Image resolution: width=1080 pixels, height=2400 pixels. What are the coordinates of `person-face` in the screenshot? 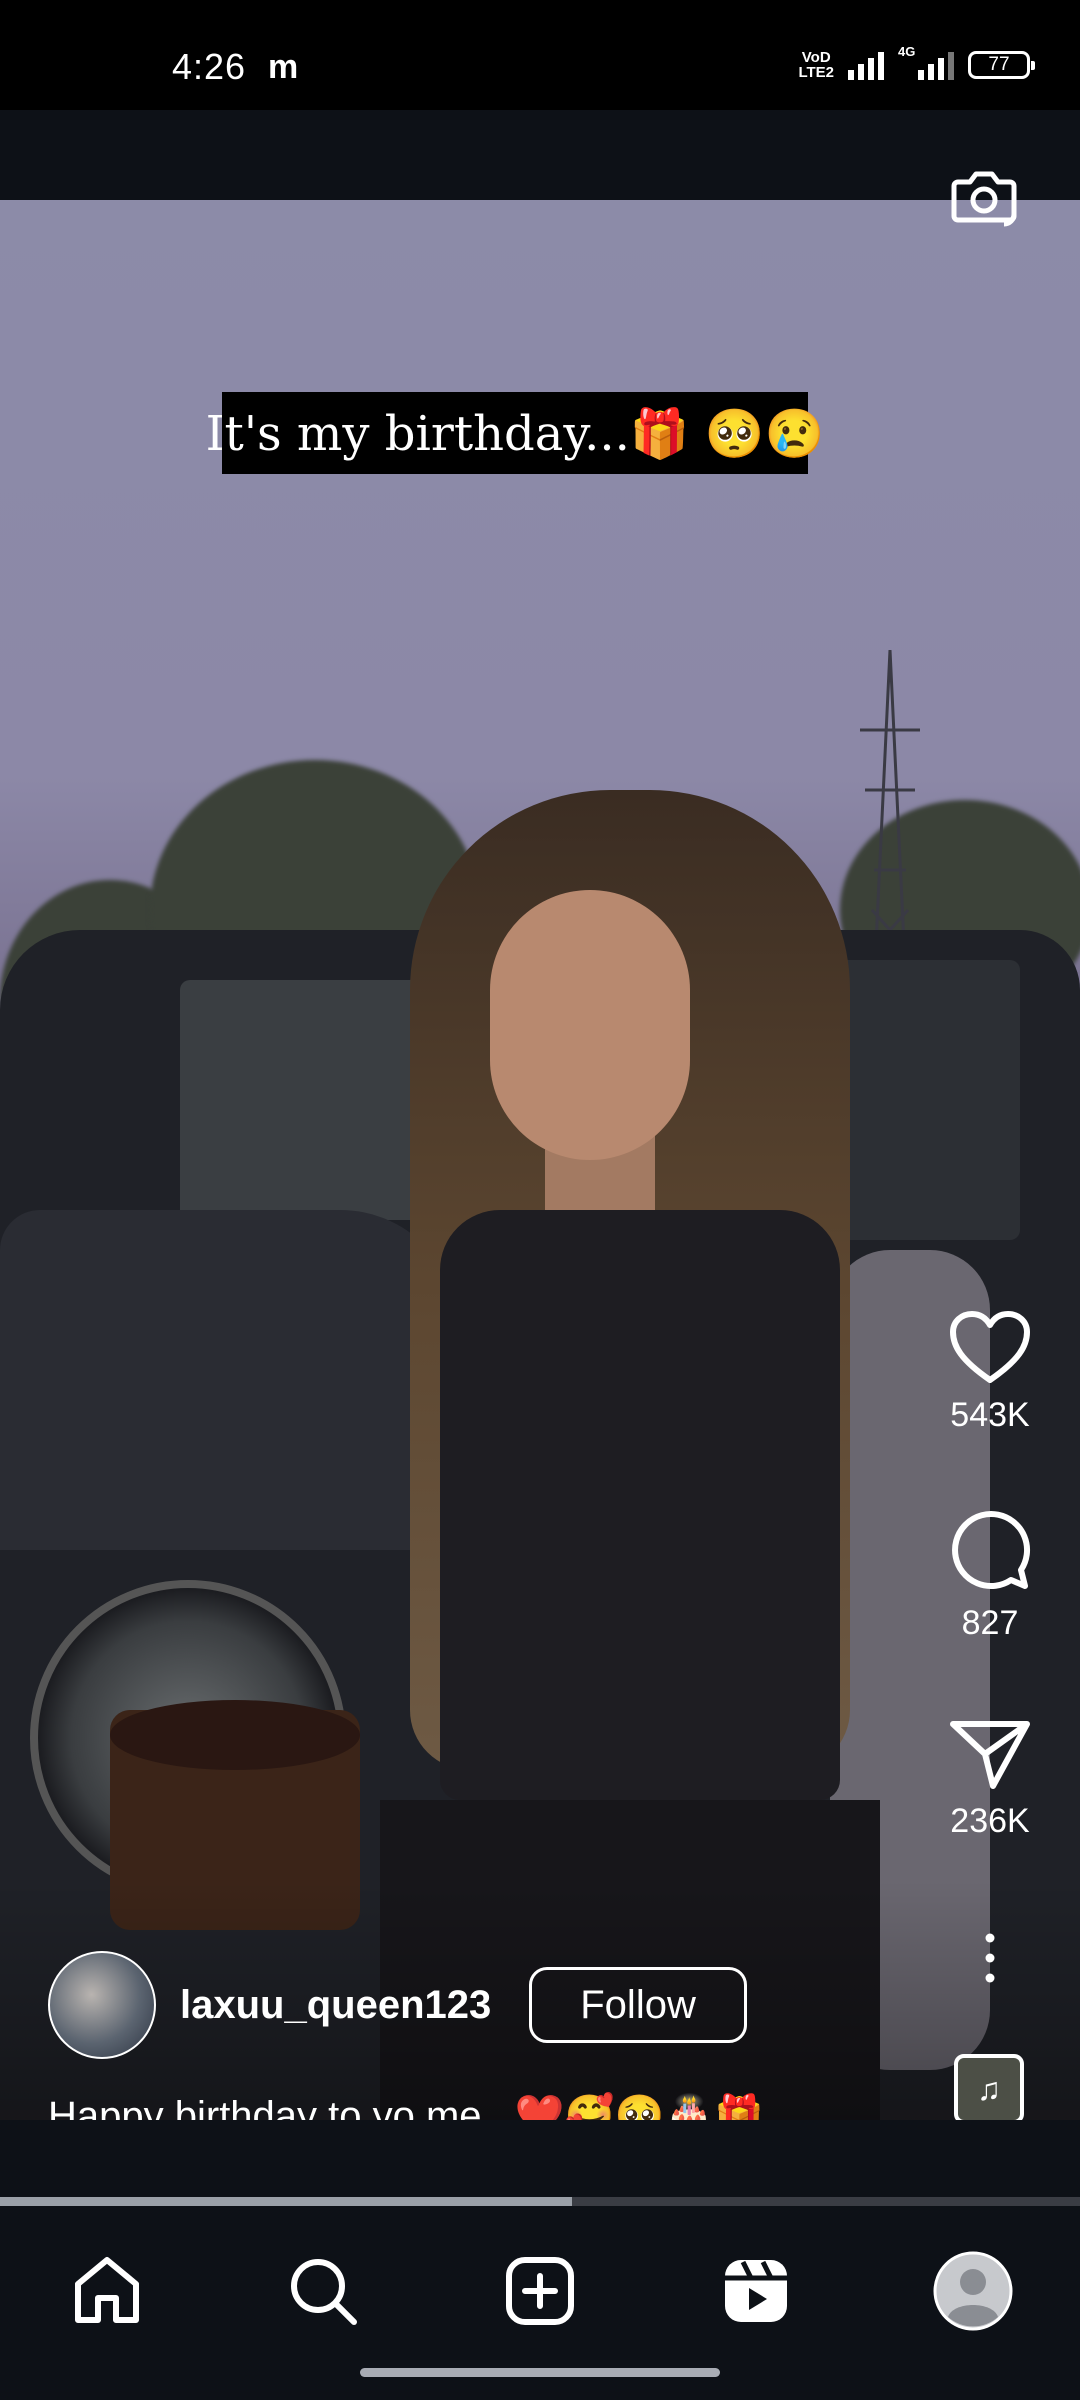 It's located at (590, 1025).